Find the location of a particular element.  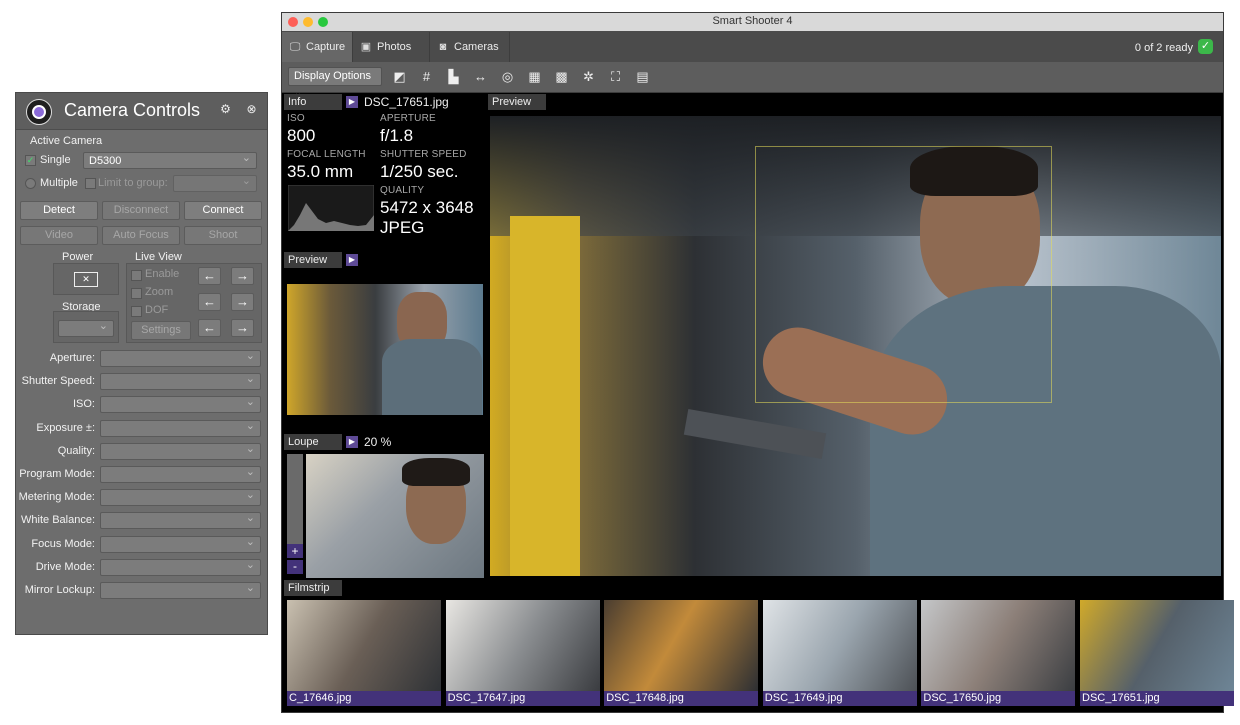

shutter-speed-value: 1/250 sec. is located at coordinates (419, 171).